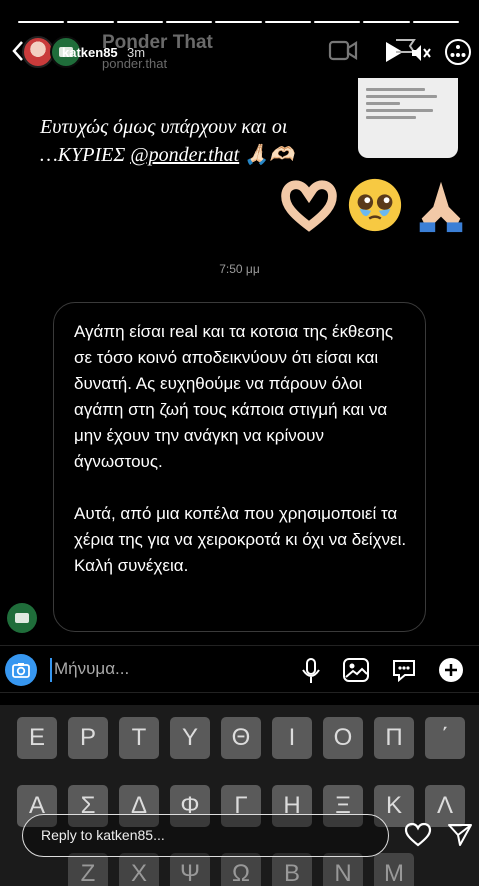 The image size is (479, 886). Describe the element at coordinates (292, 869) in the screenshot. I see `key: Β` at that location.